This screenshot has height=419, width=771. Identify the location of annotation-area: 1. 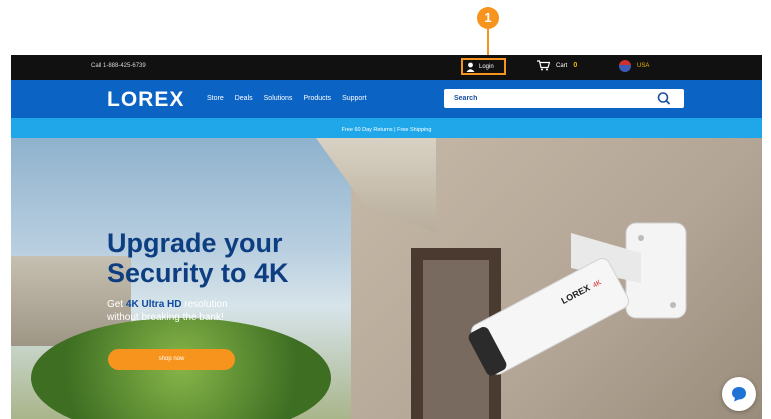
(385, 28).